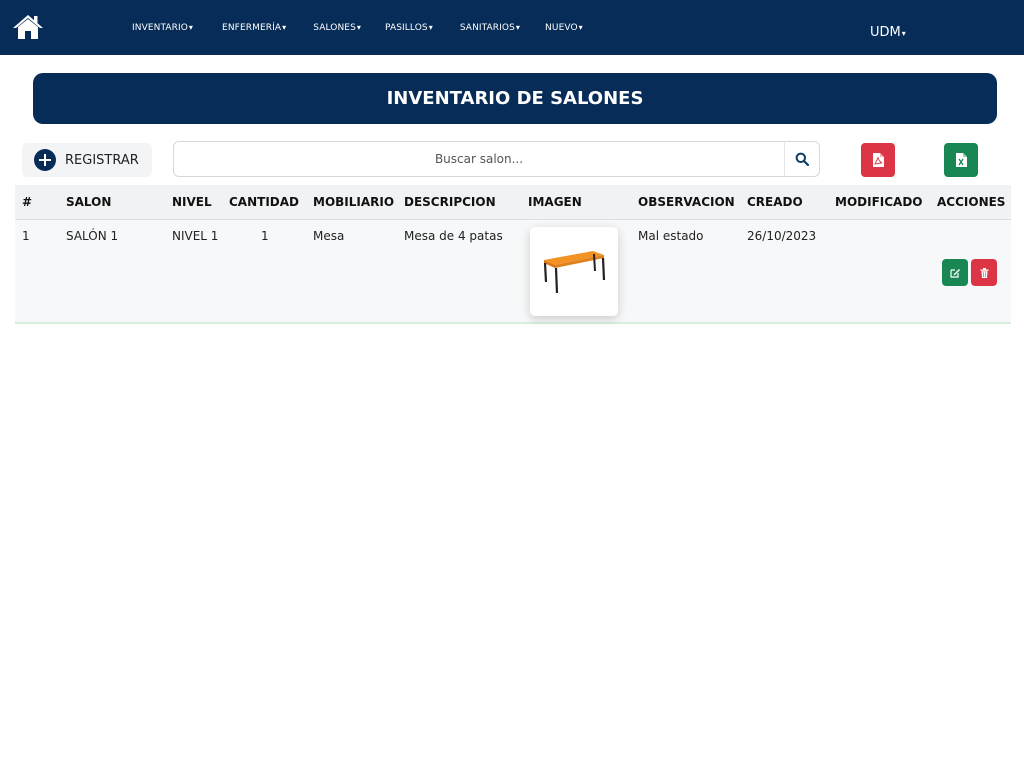 The height and width of the screenshot is (768, 1024). Describe the element at coordinates (192, 202) in the screenshot. I see `column-header-nivel: NIVEL` at that location.